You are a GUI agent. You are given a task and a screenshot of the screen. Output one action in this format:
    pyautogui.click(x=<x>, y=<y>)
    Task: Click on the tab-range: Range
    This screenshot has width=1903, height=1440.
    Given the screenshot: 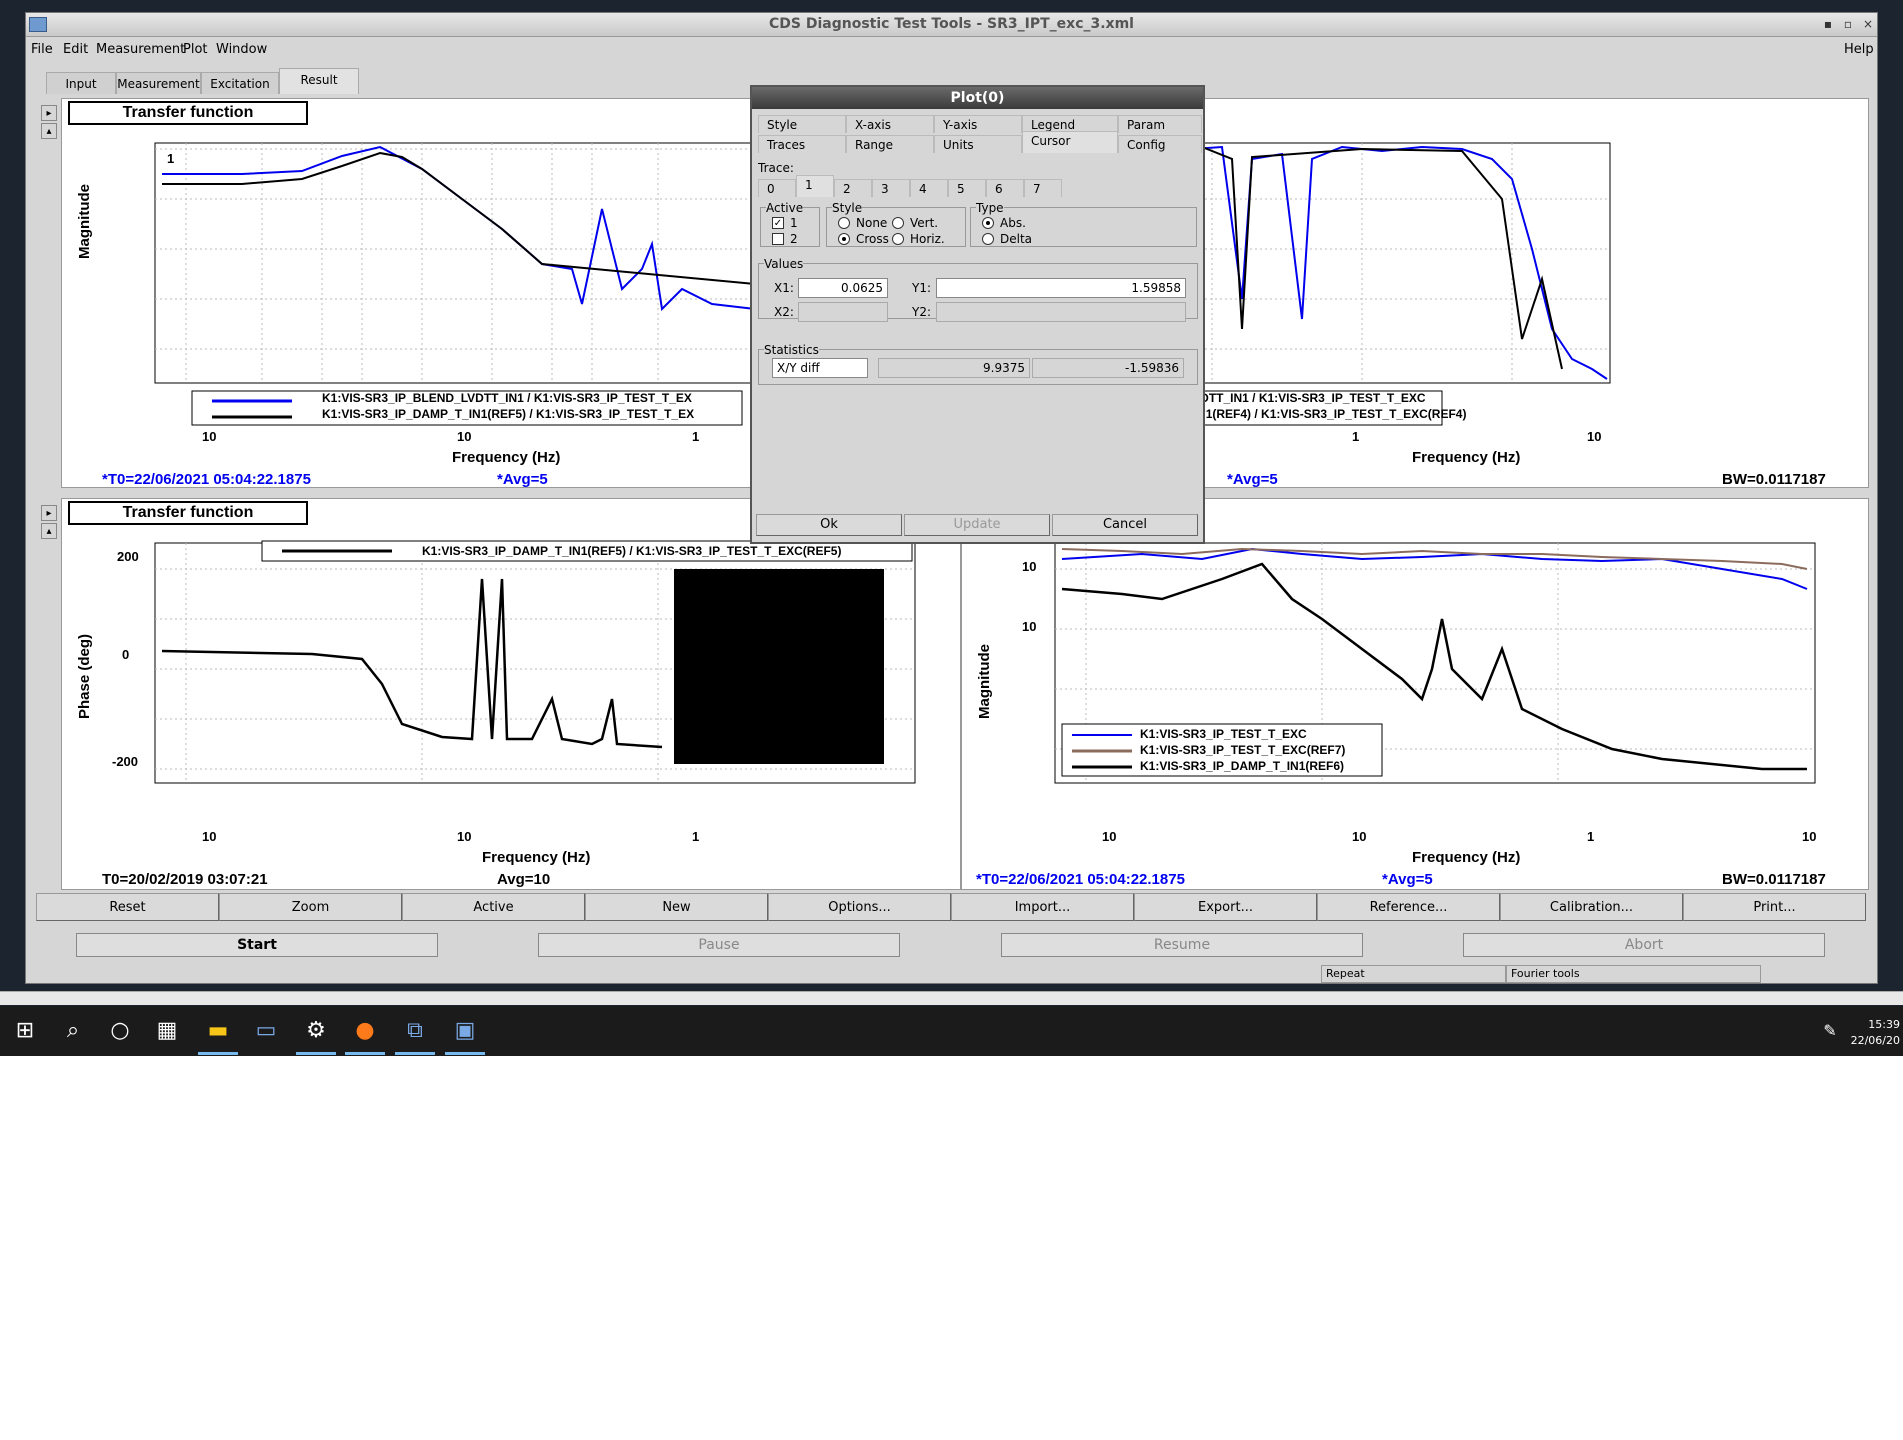 What is the action you would take?
    pyautogui.click(x=890, y=144)
    